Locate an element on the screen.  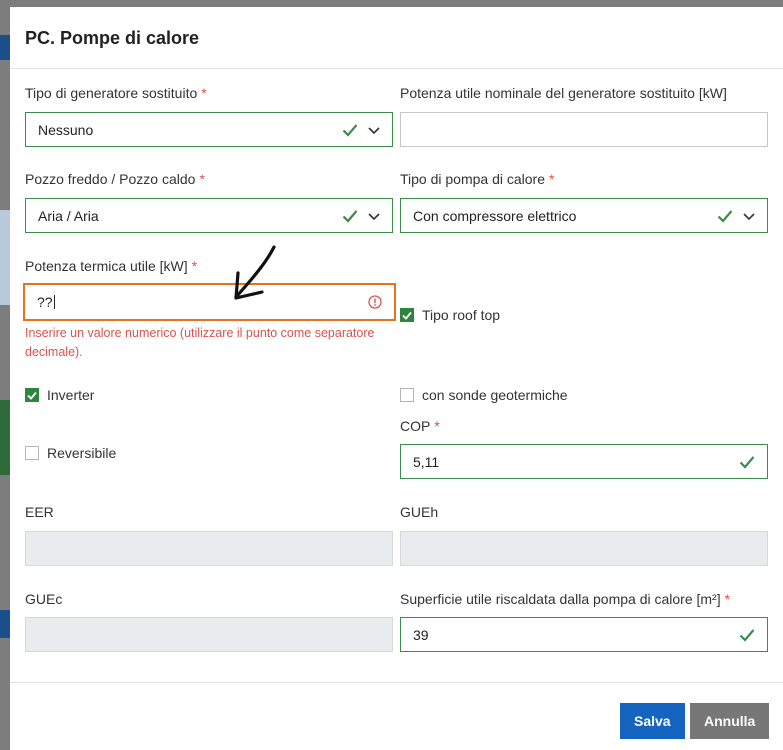
inverter-checkbox-row: Inverter is located at coordinates (59, 395).